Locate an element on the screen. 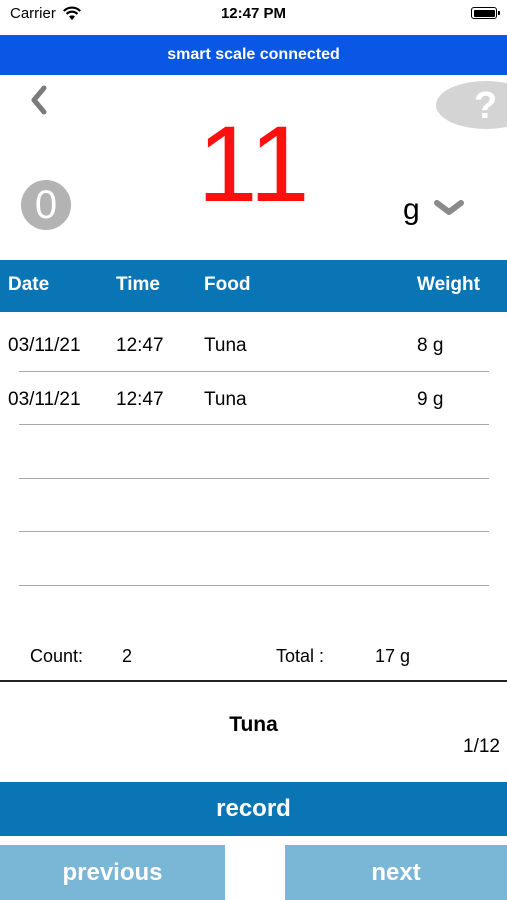 The image size is (507, 900). column-time: Time is located at coordinates (138, 284).